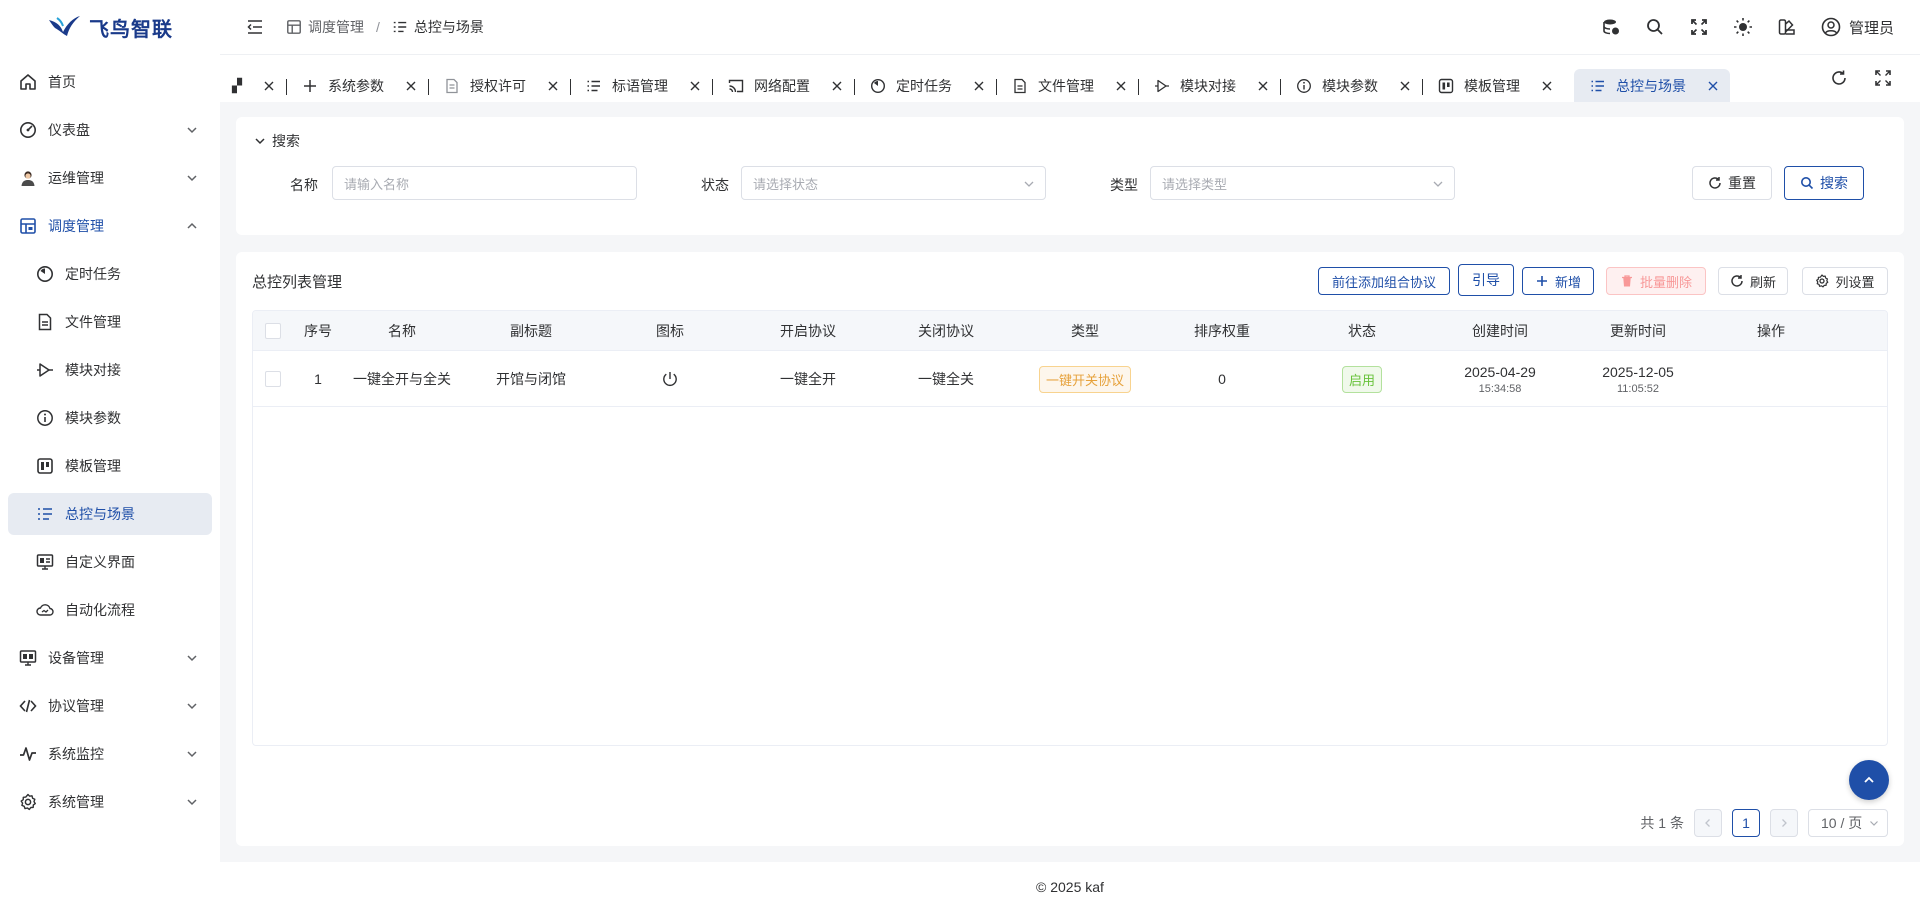 The width and height of the screenshot is (1920, 911). Describe the element at coordinates (1029, 184) in the screenshot. I see `chevron-down-icon` at that location.